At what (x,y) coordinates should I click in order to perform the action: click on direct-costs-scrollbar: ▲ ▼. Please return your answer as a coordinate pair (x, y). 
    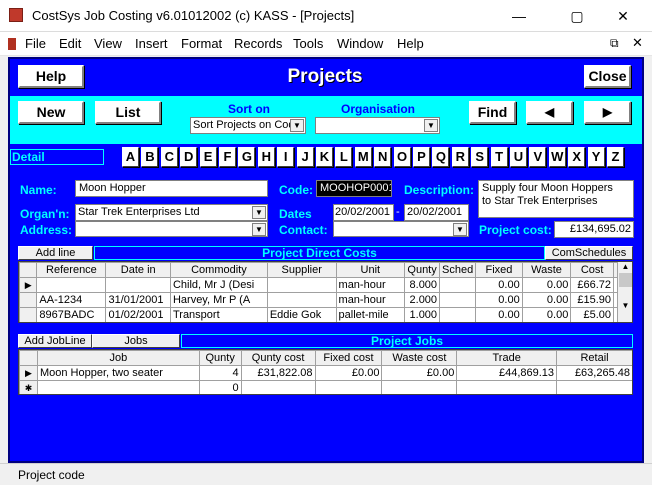
    Looking at the image, I should click on (624, 292).